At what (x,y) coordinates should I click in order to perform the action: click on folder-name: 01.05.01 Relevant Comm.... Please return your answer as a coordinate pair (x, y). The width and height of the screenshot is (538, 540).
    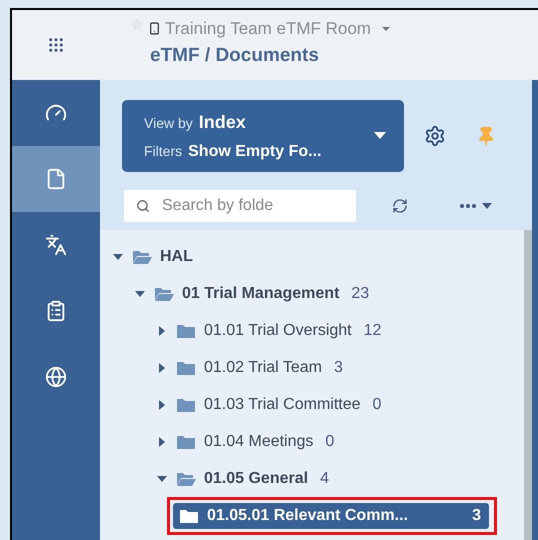
    Looking at the image, I should click on (307, 516).